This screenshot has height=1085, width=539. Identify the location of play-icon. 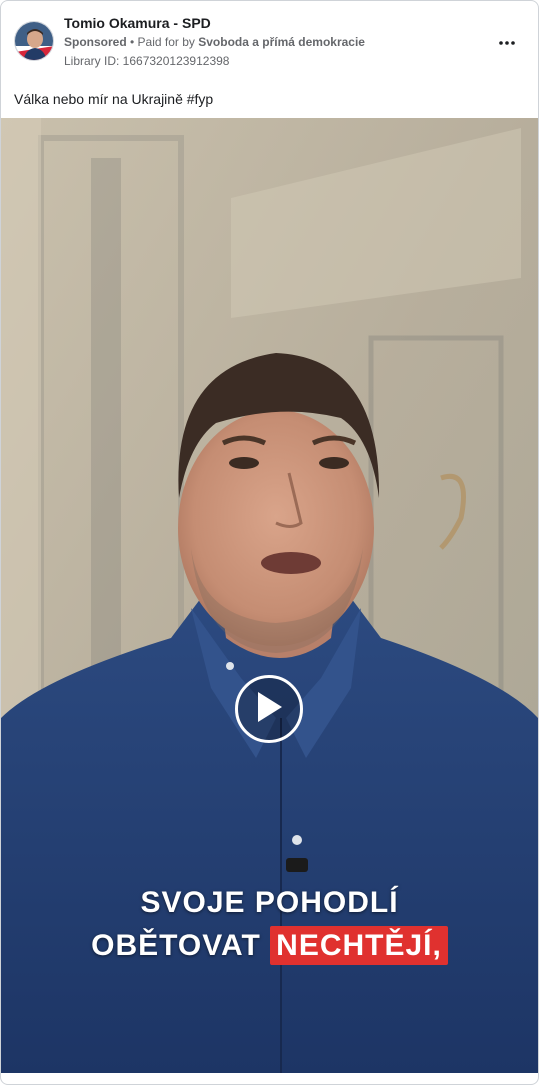
(269, 709).